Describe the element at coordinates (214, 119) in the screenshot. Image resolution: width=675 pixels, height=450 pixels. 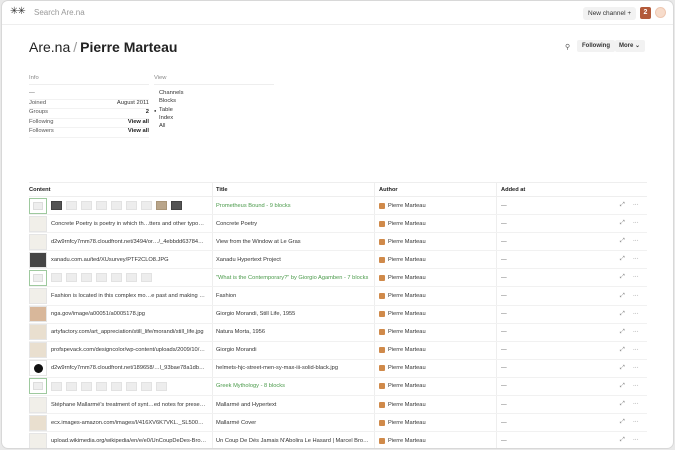
I see `view-option-index: Index` at that location.